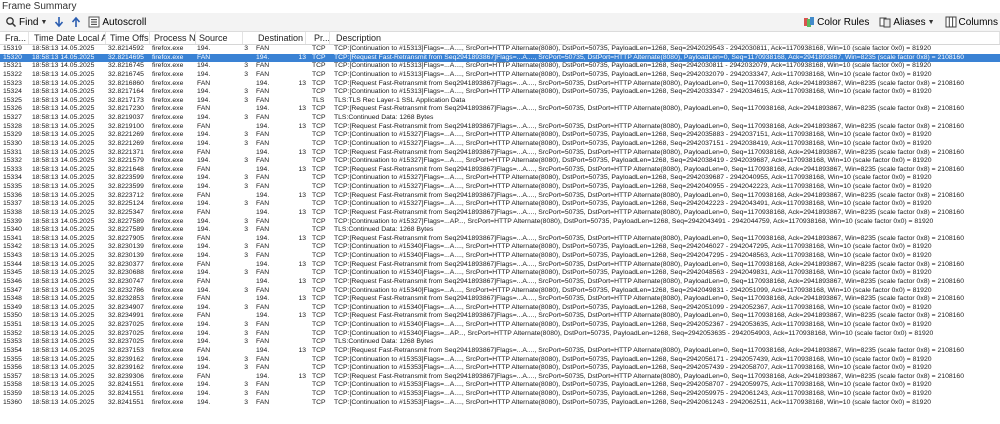 The width and height of the screenshot is (1000, 424). Describe the element at coordinates (12, 161) in the screenshot. I see `cell-frame: 15332` at that location.